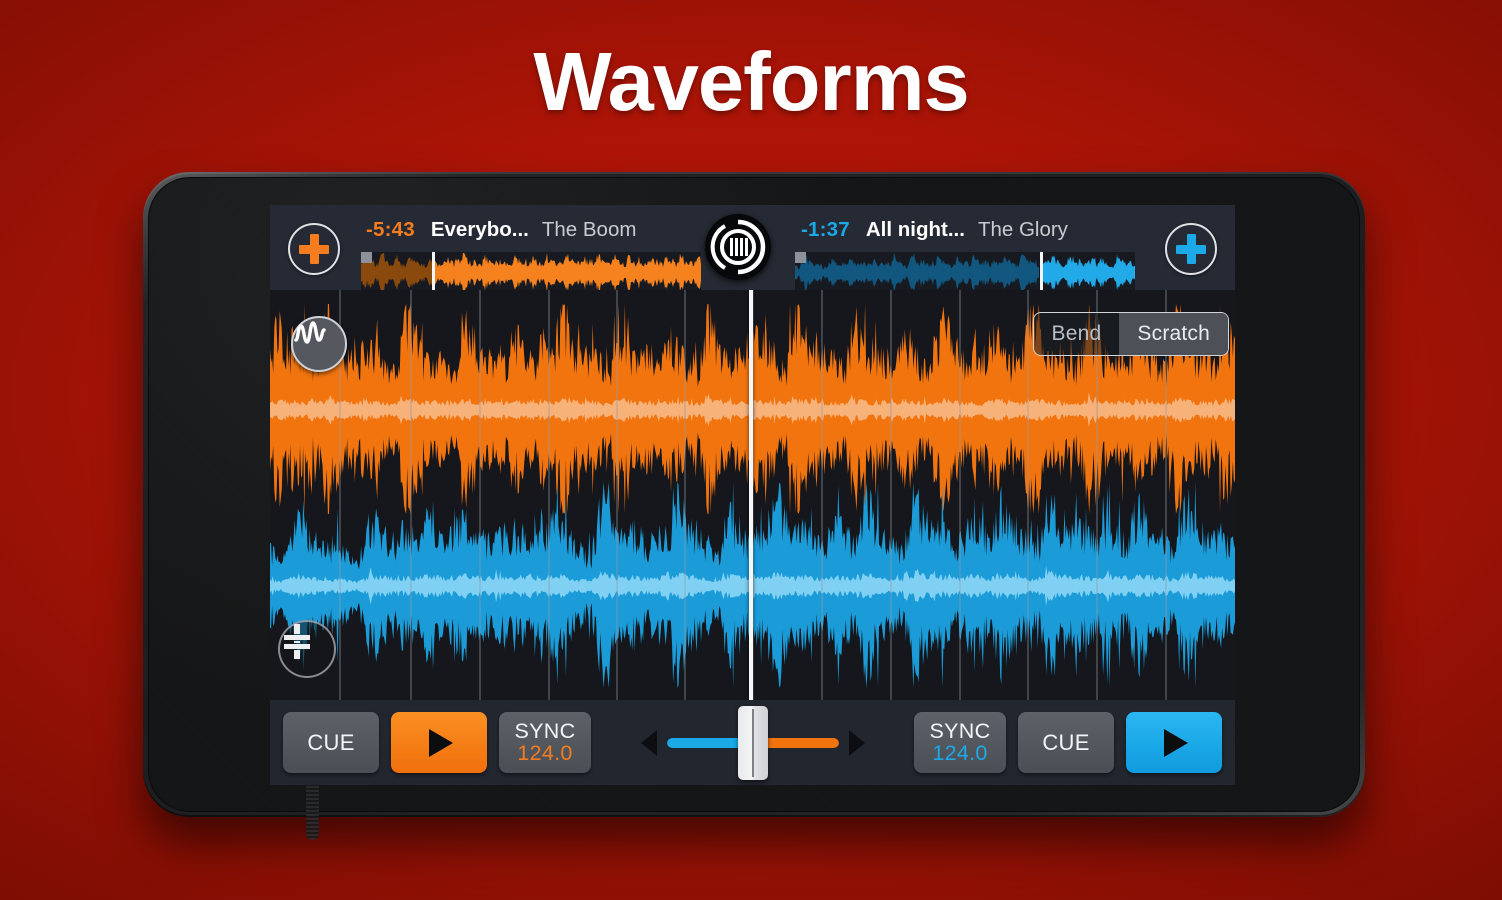 The height and width of the screenshot is (900, 1502). I want to click on transport-bar: CUE SYNC 124.0 SYNC 124.0 CUE, so click(752, 742).